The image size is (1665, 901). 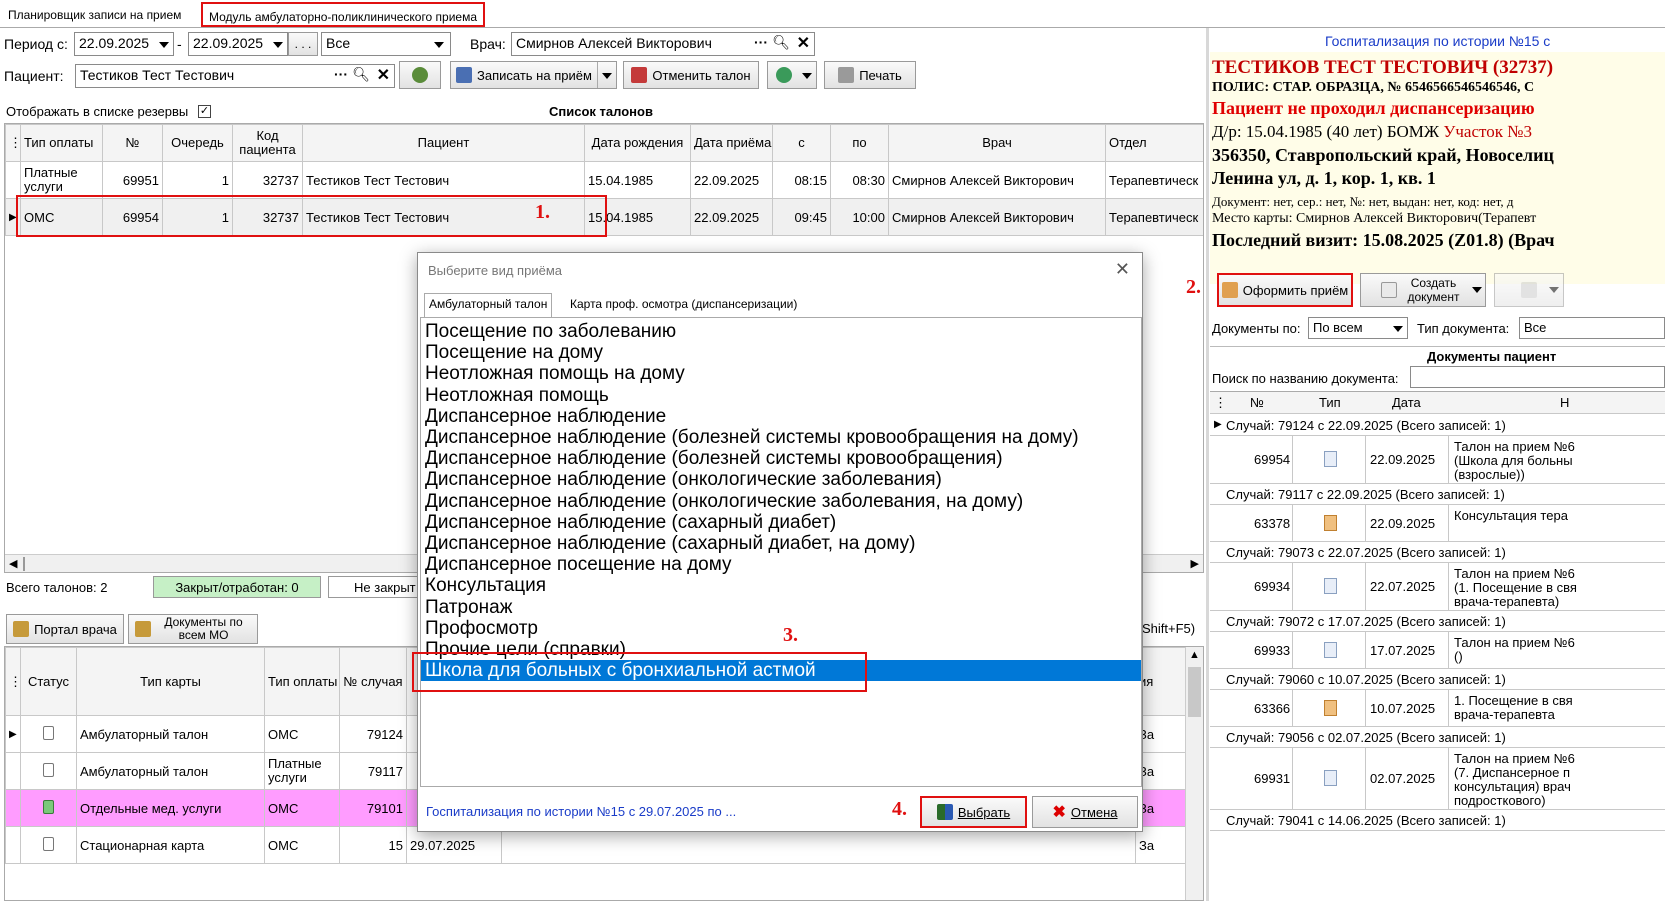 I want to click on col-status: Статус, so click(x=48, y=681).